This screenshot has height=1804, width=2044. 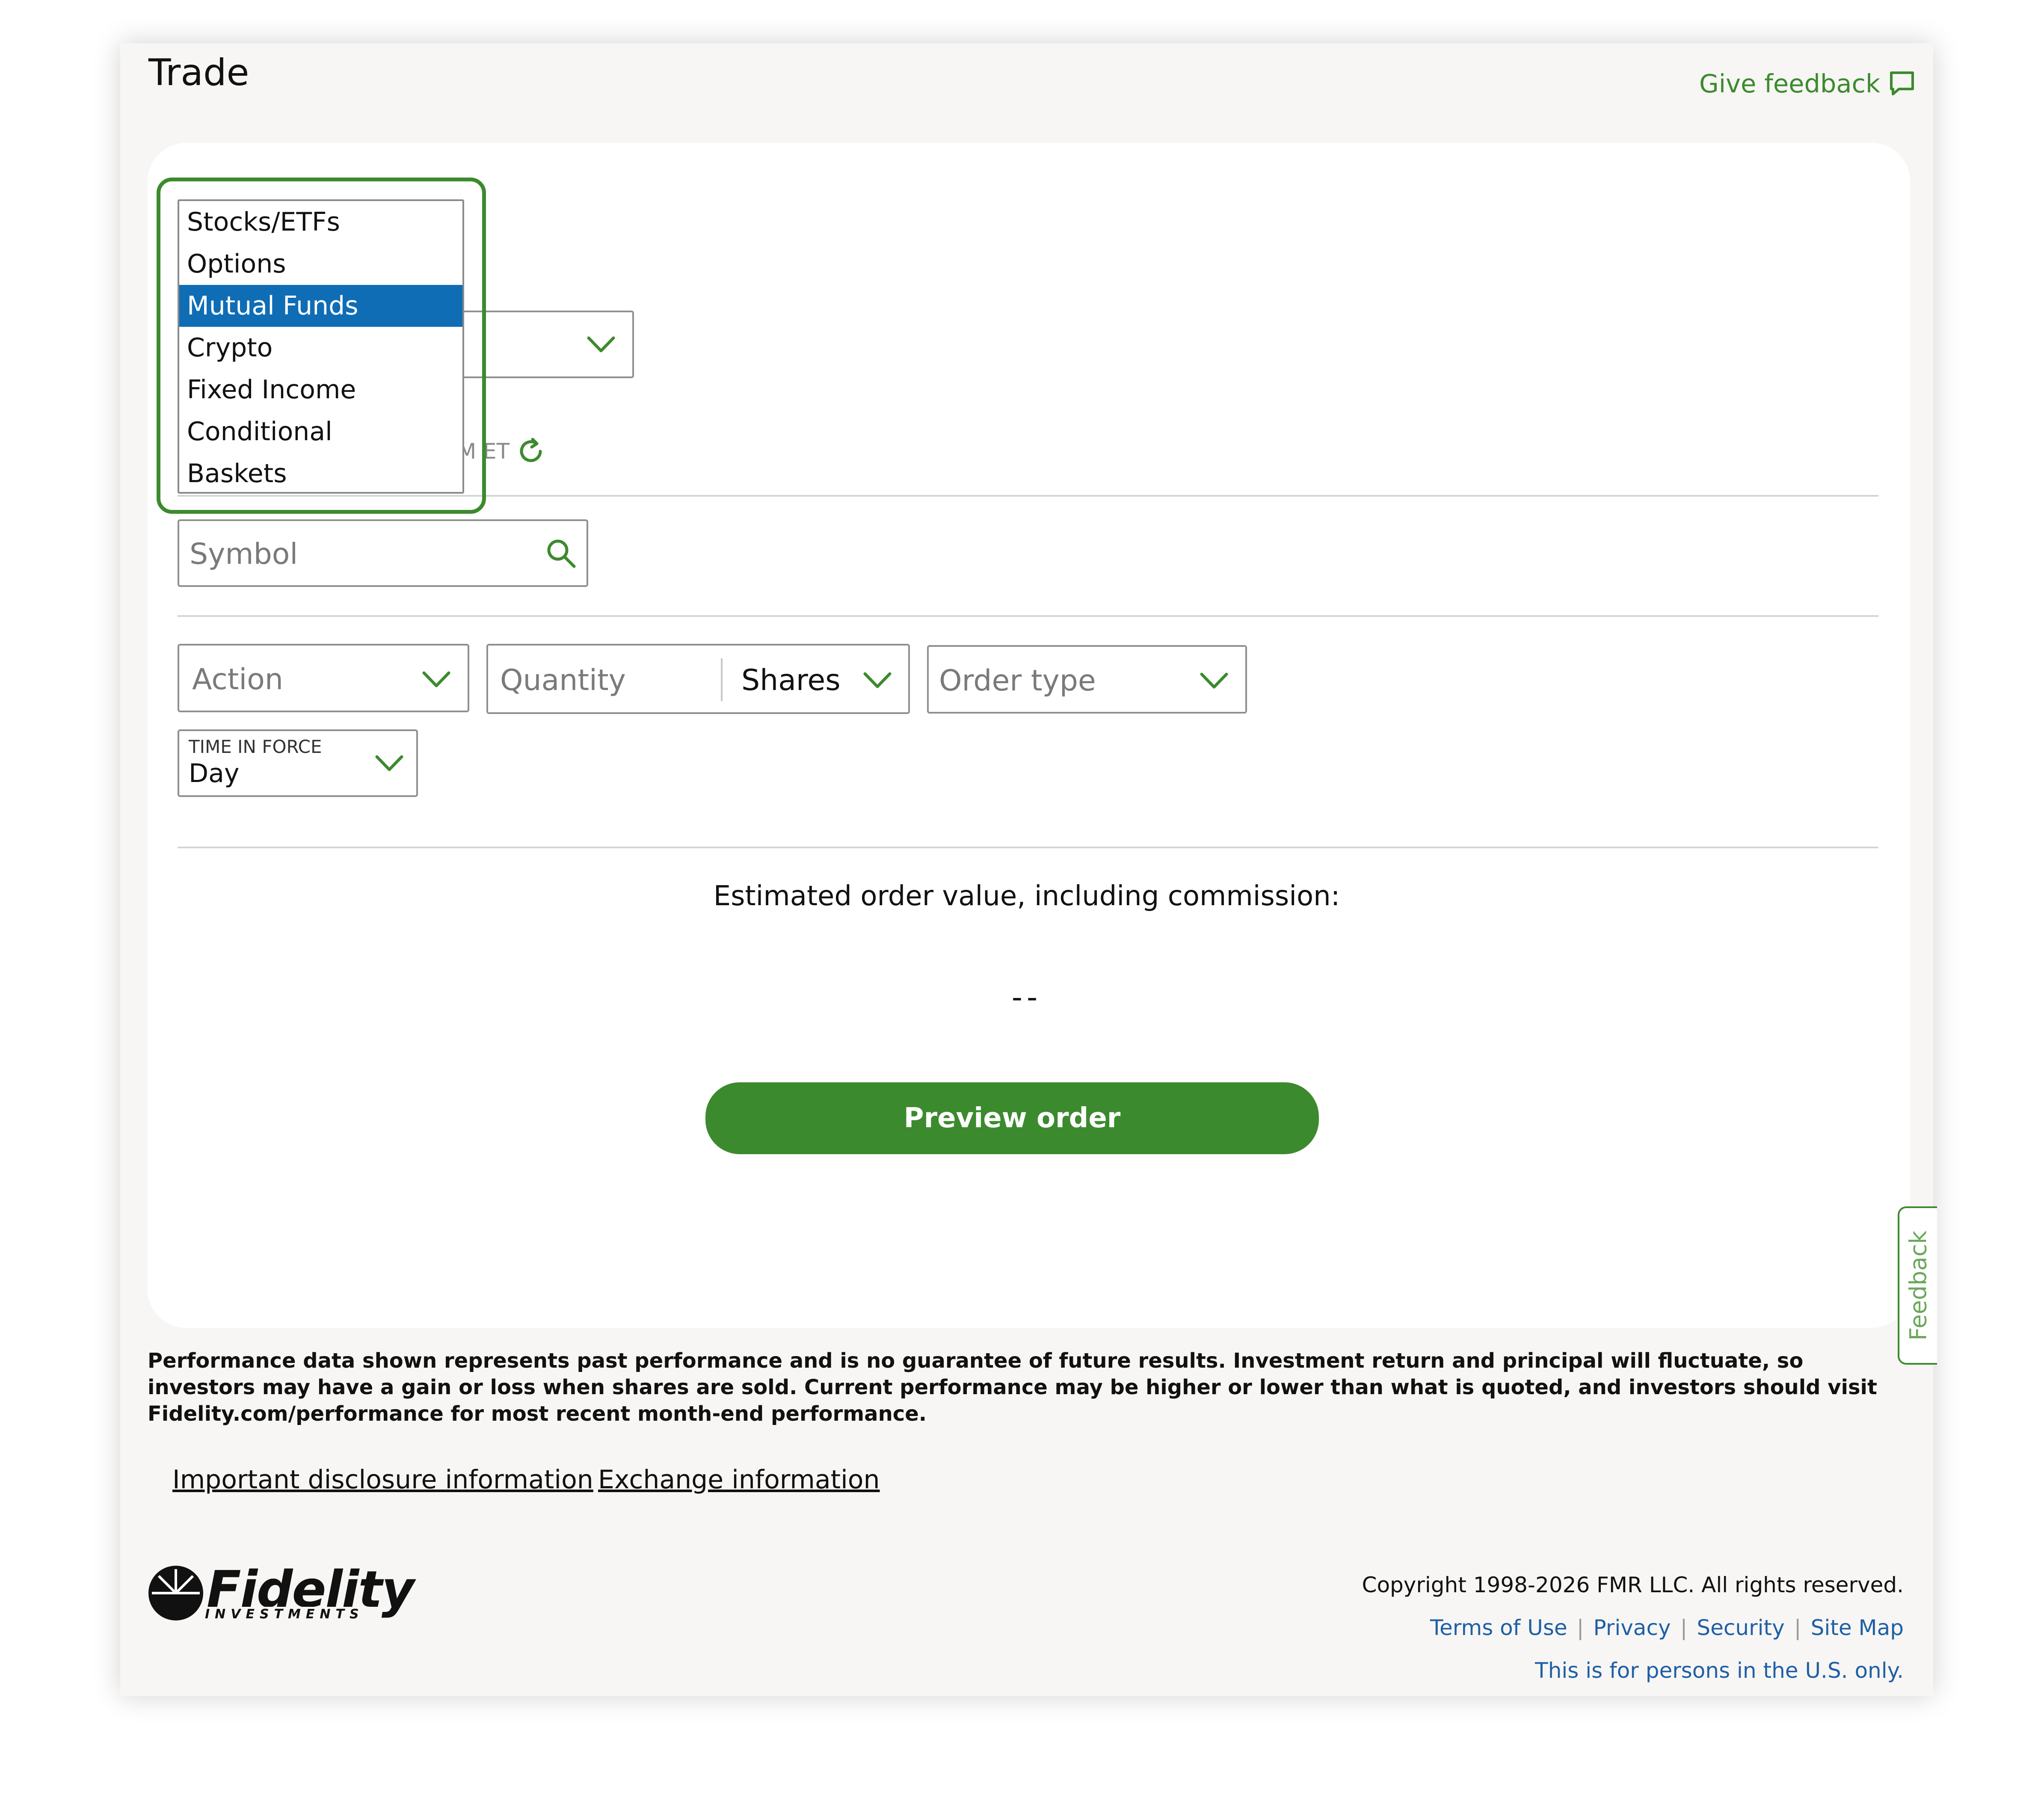 I want to click on trade-type-option-mutual-funds: Mutual Funds, so click(x=320, y=306).